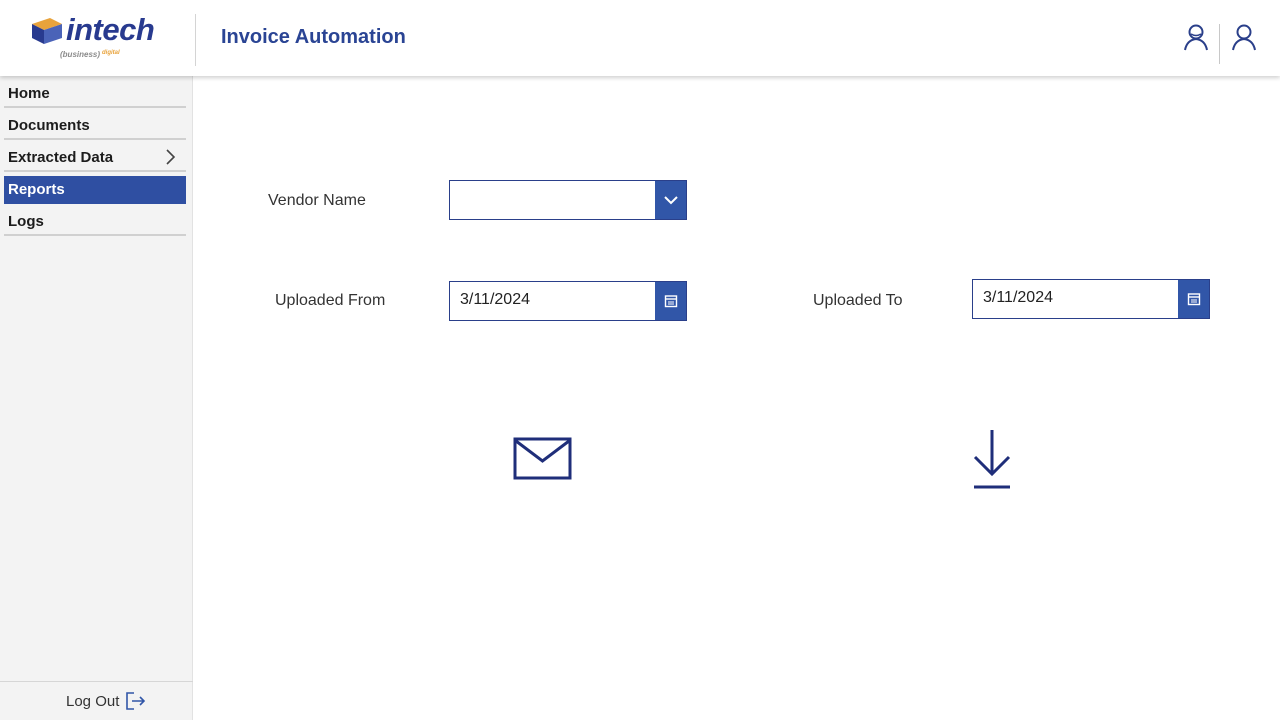 This screenshot has width=1280, height=720. Describe the element at coordinates (1196, 37) in the screenshot. I see `user-outline-icon` at that location.